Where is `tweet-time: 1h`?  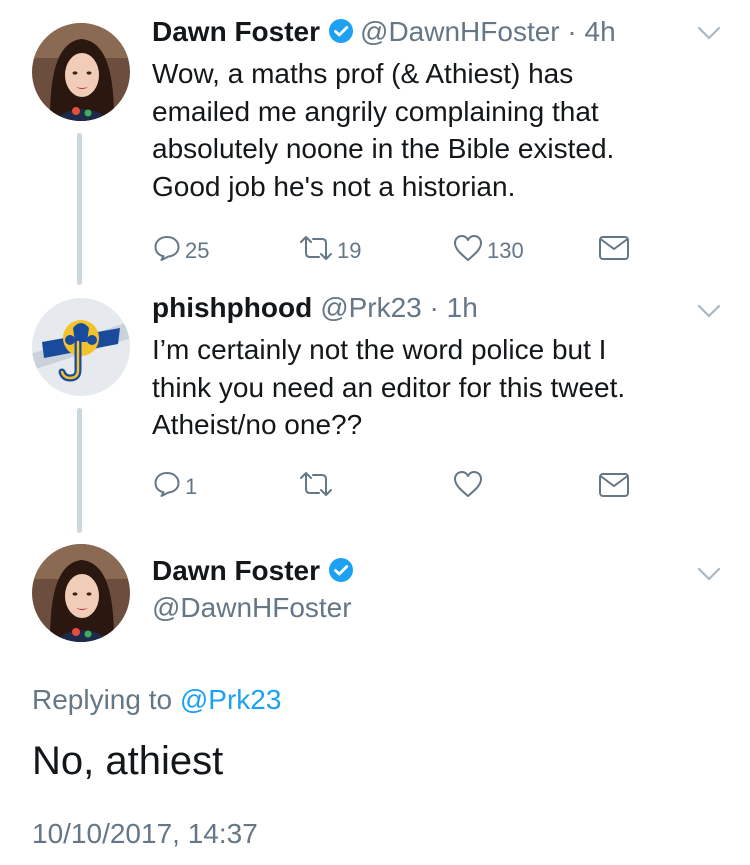
tweet-time: 1h is located at coordinates (462, 307).